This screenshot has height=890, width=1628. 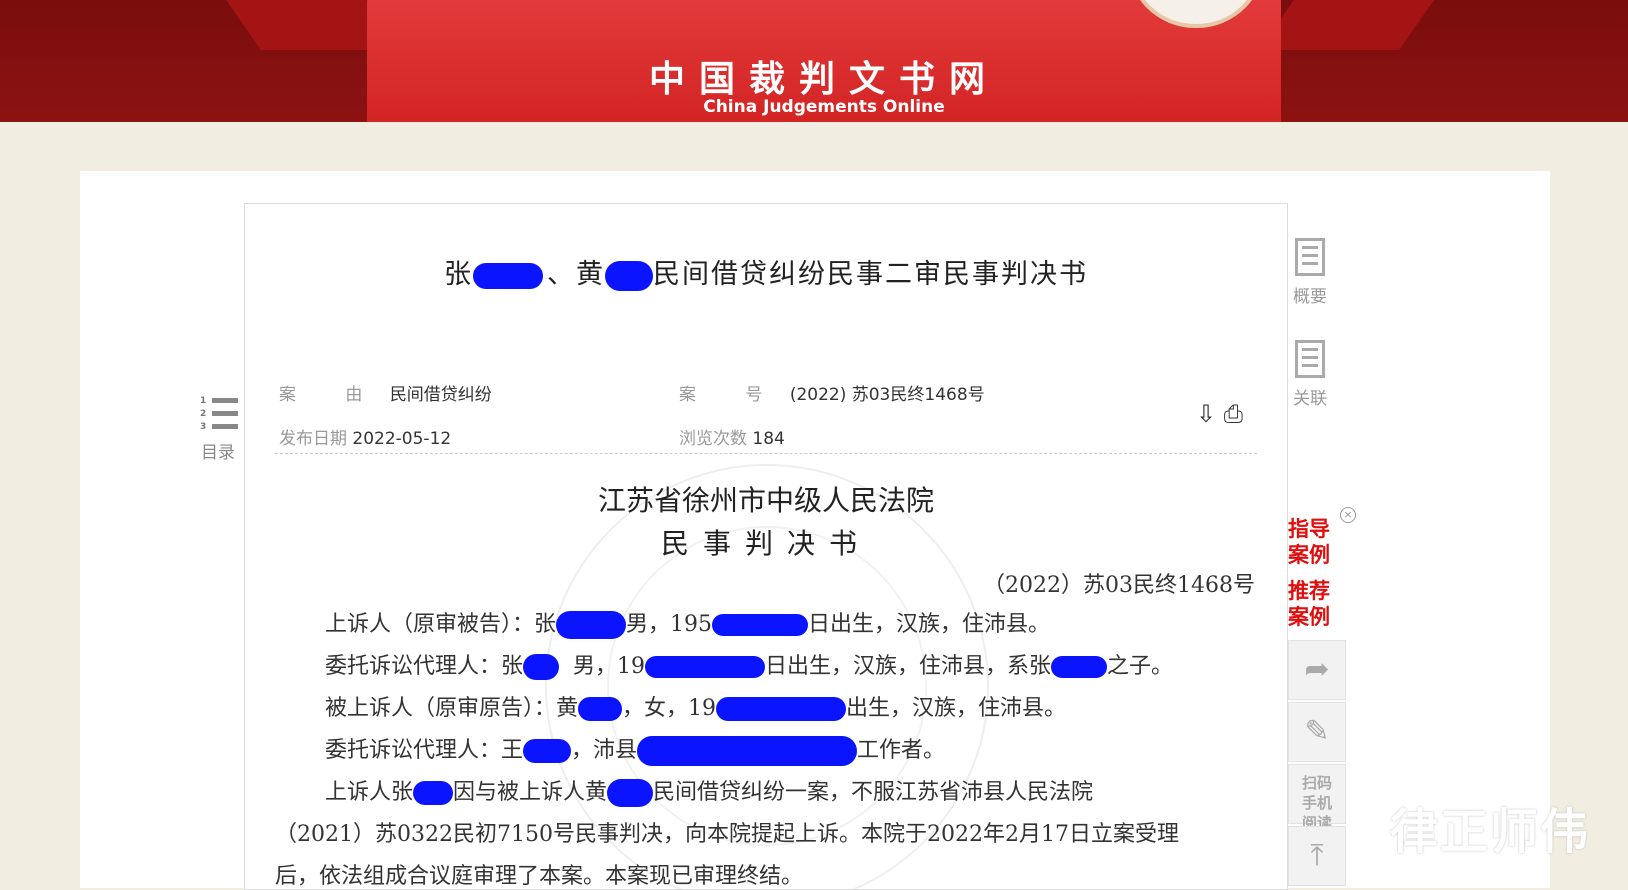 I want to click on back-to-top-icon: ⤒, so click(x=1317, y=855).